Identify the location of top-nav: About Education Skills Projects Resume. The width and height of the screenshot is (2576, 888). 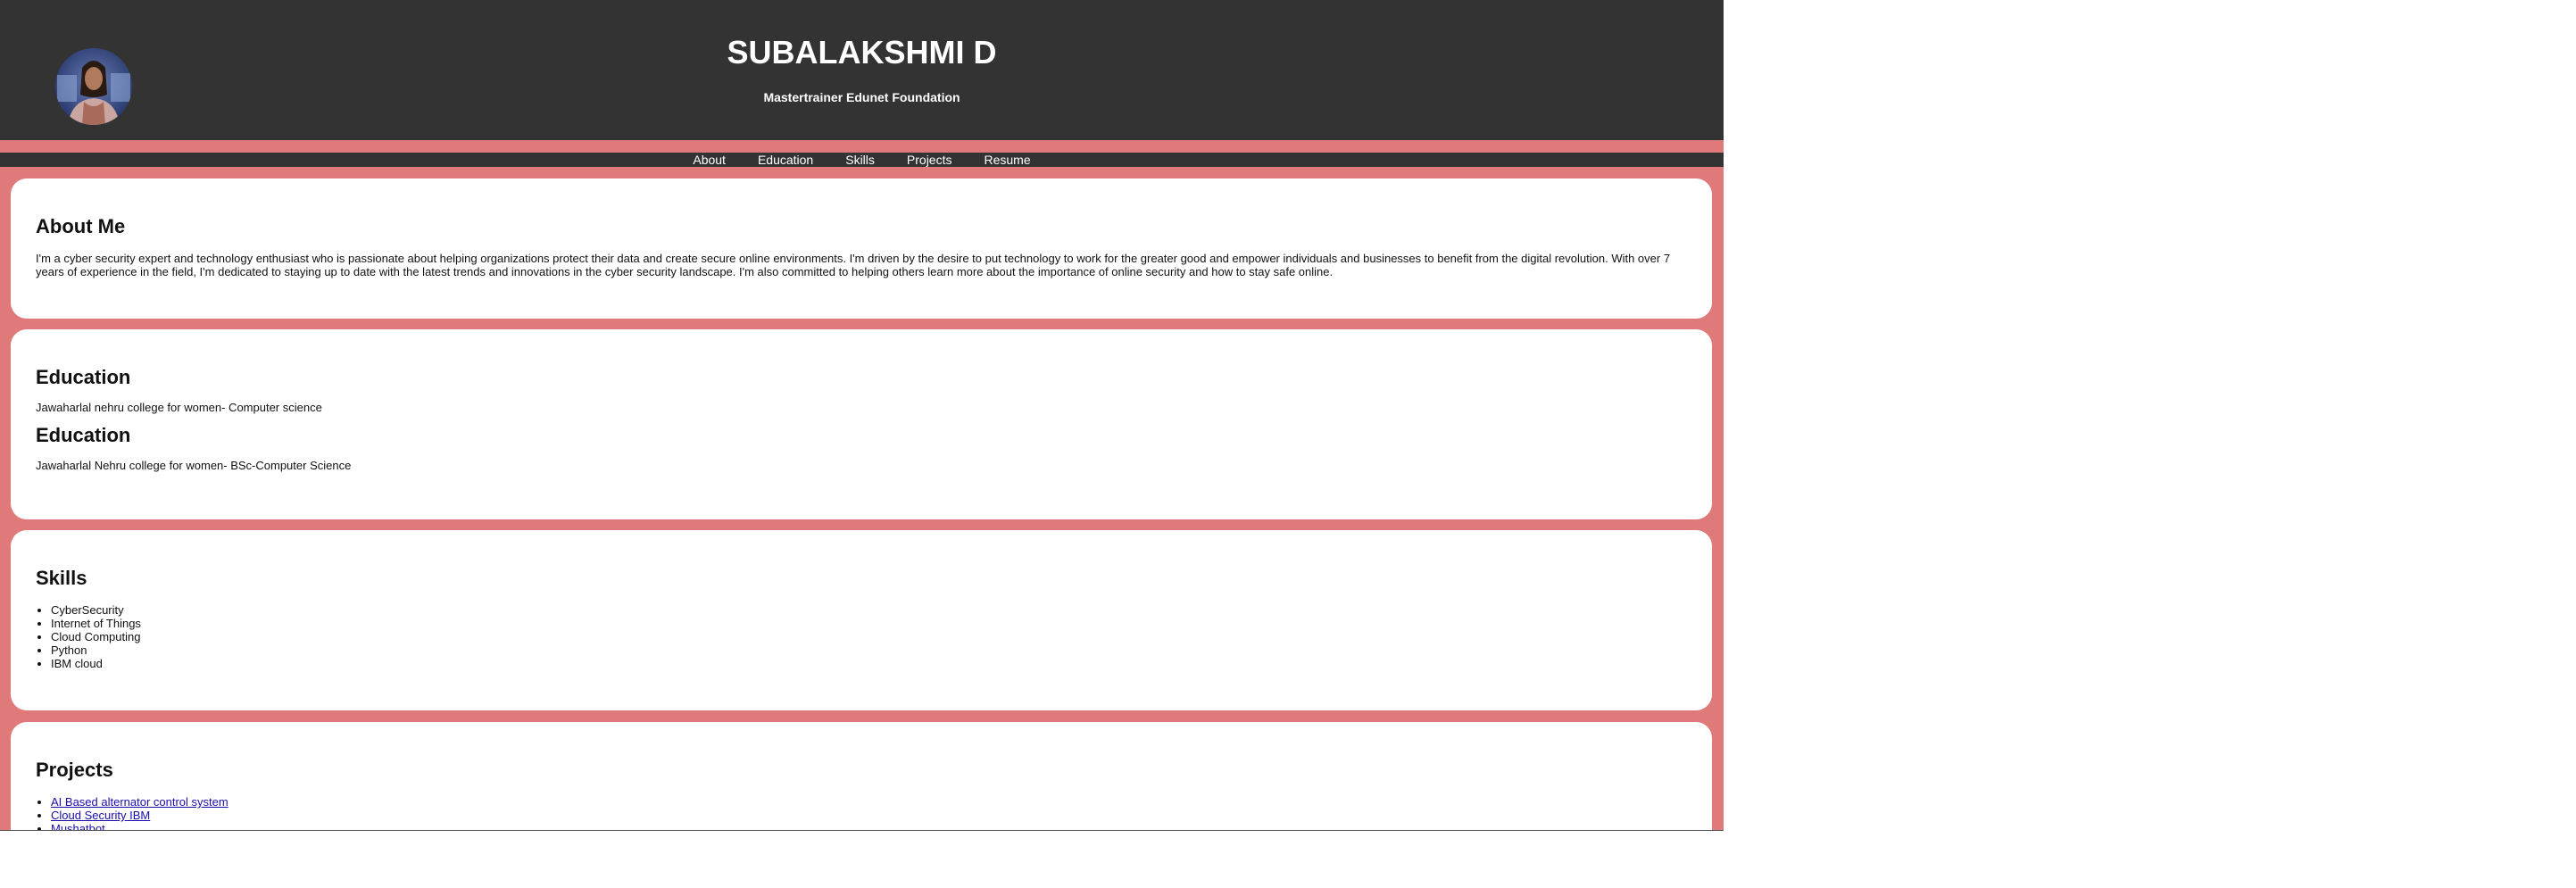
(862, 160).